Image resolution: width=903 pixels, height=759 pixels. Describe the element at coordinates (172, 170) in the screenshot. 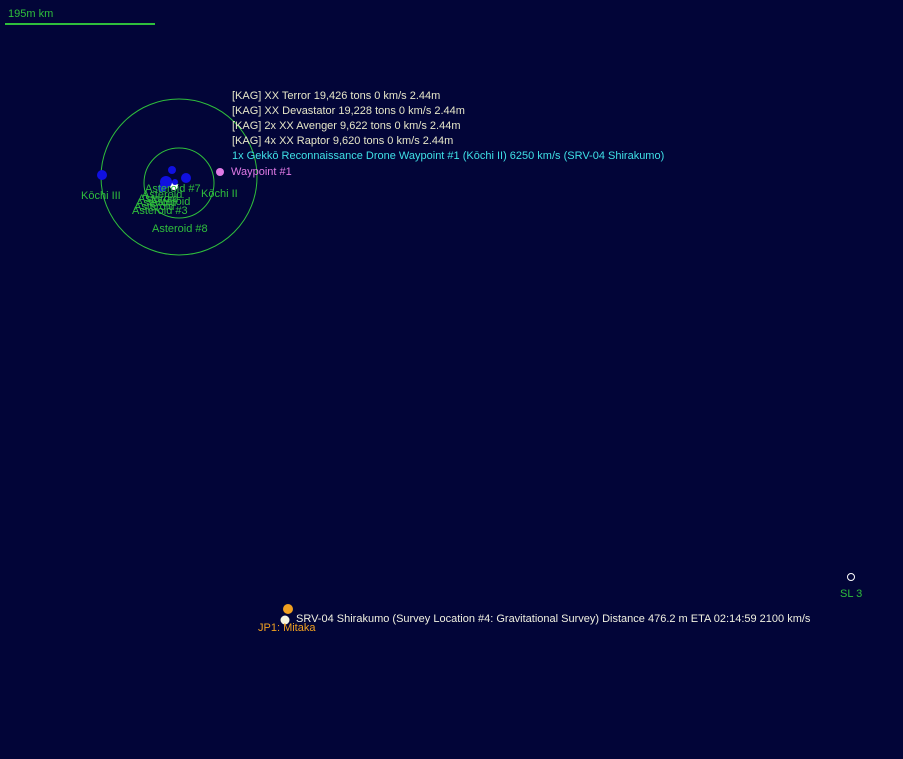

I see `asteroid-marker` at that location.